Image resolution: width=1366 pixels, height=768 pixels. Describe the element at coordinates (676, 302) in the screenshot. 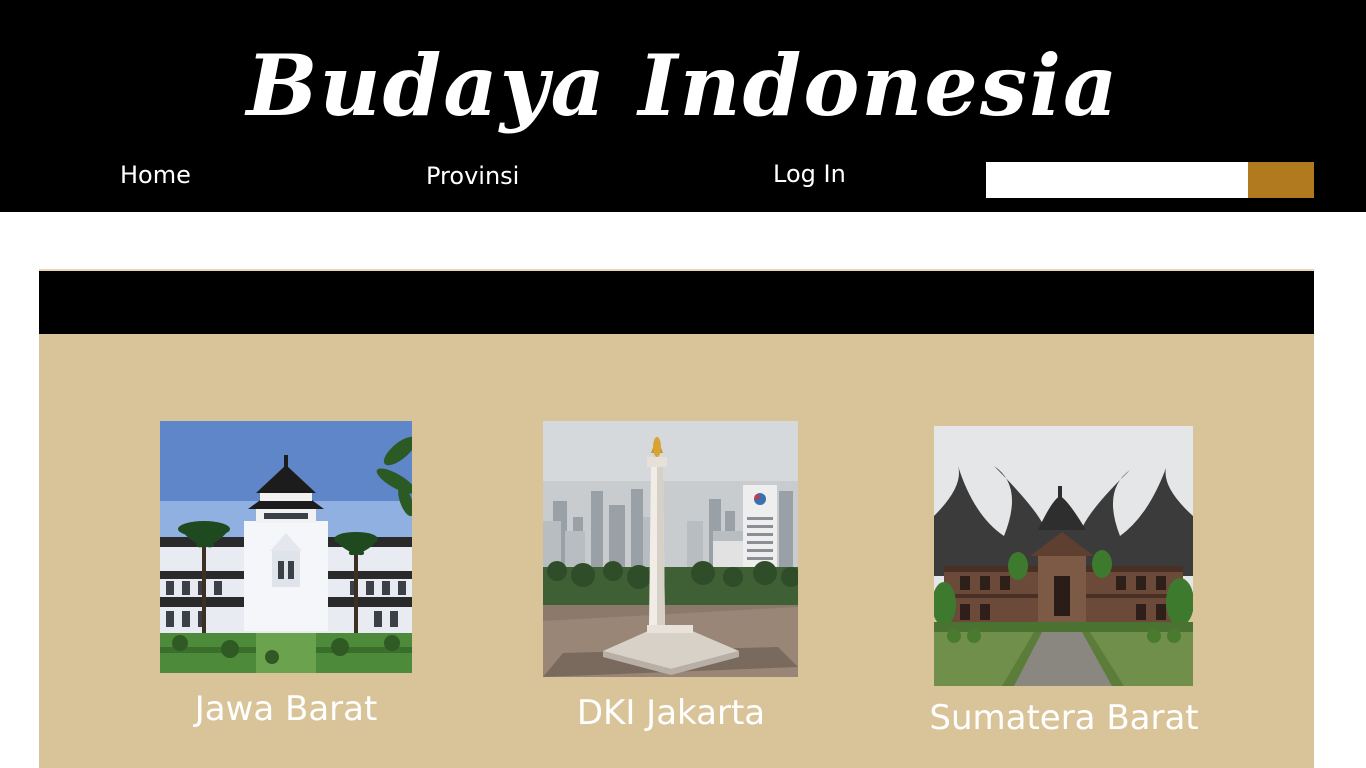

I see `content-title-bar` at that location.